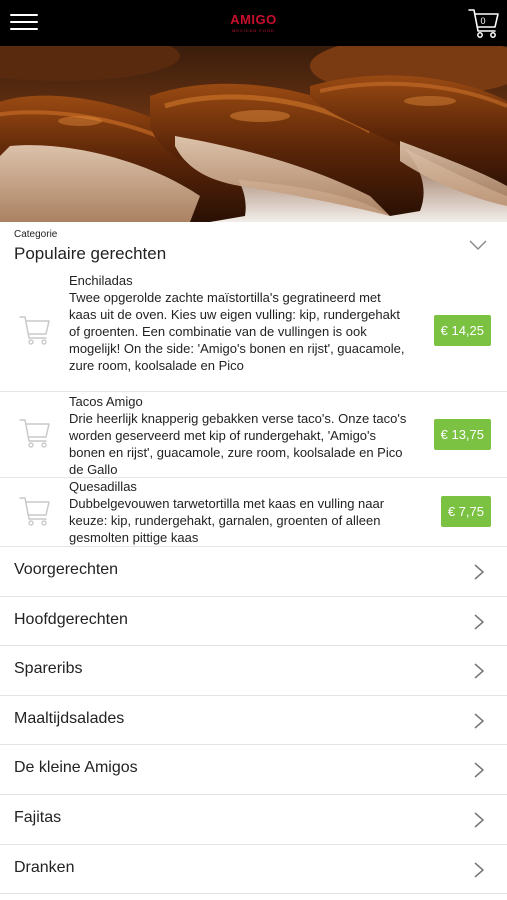  I want to click on menu-item-voorgerechten: Voorgerechten, so click(253, 572).